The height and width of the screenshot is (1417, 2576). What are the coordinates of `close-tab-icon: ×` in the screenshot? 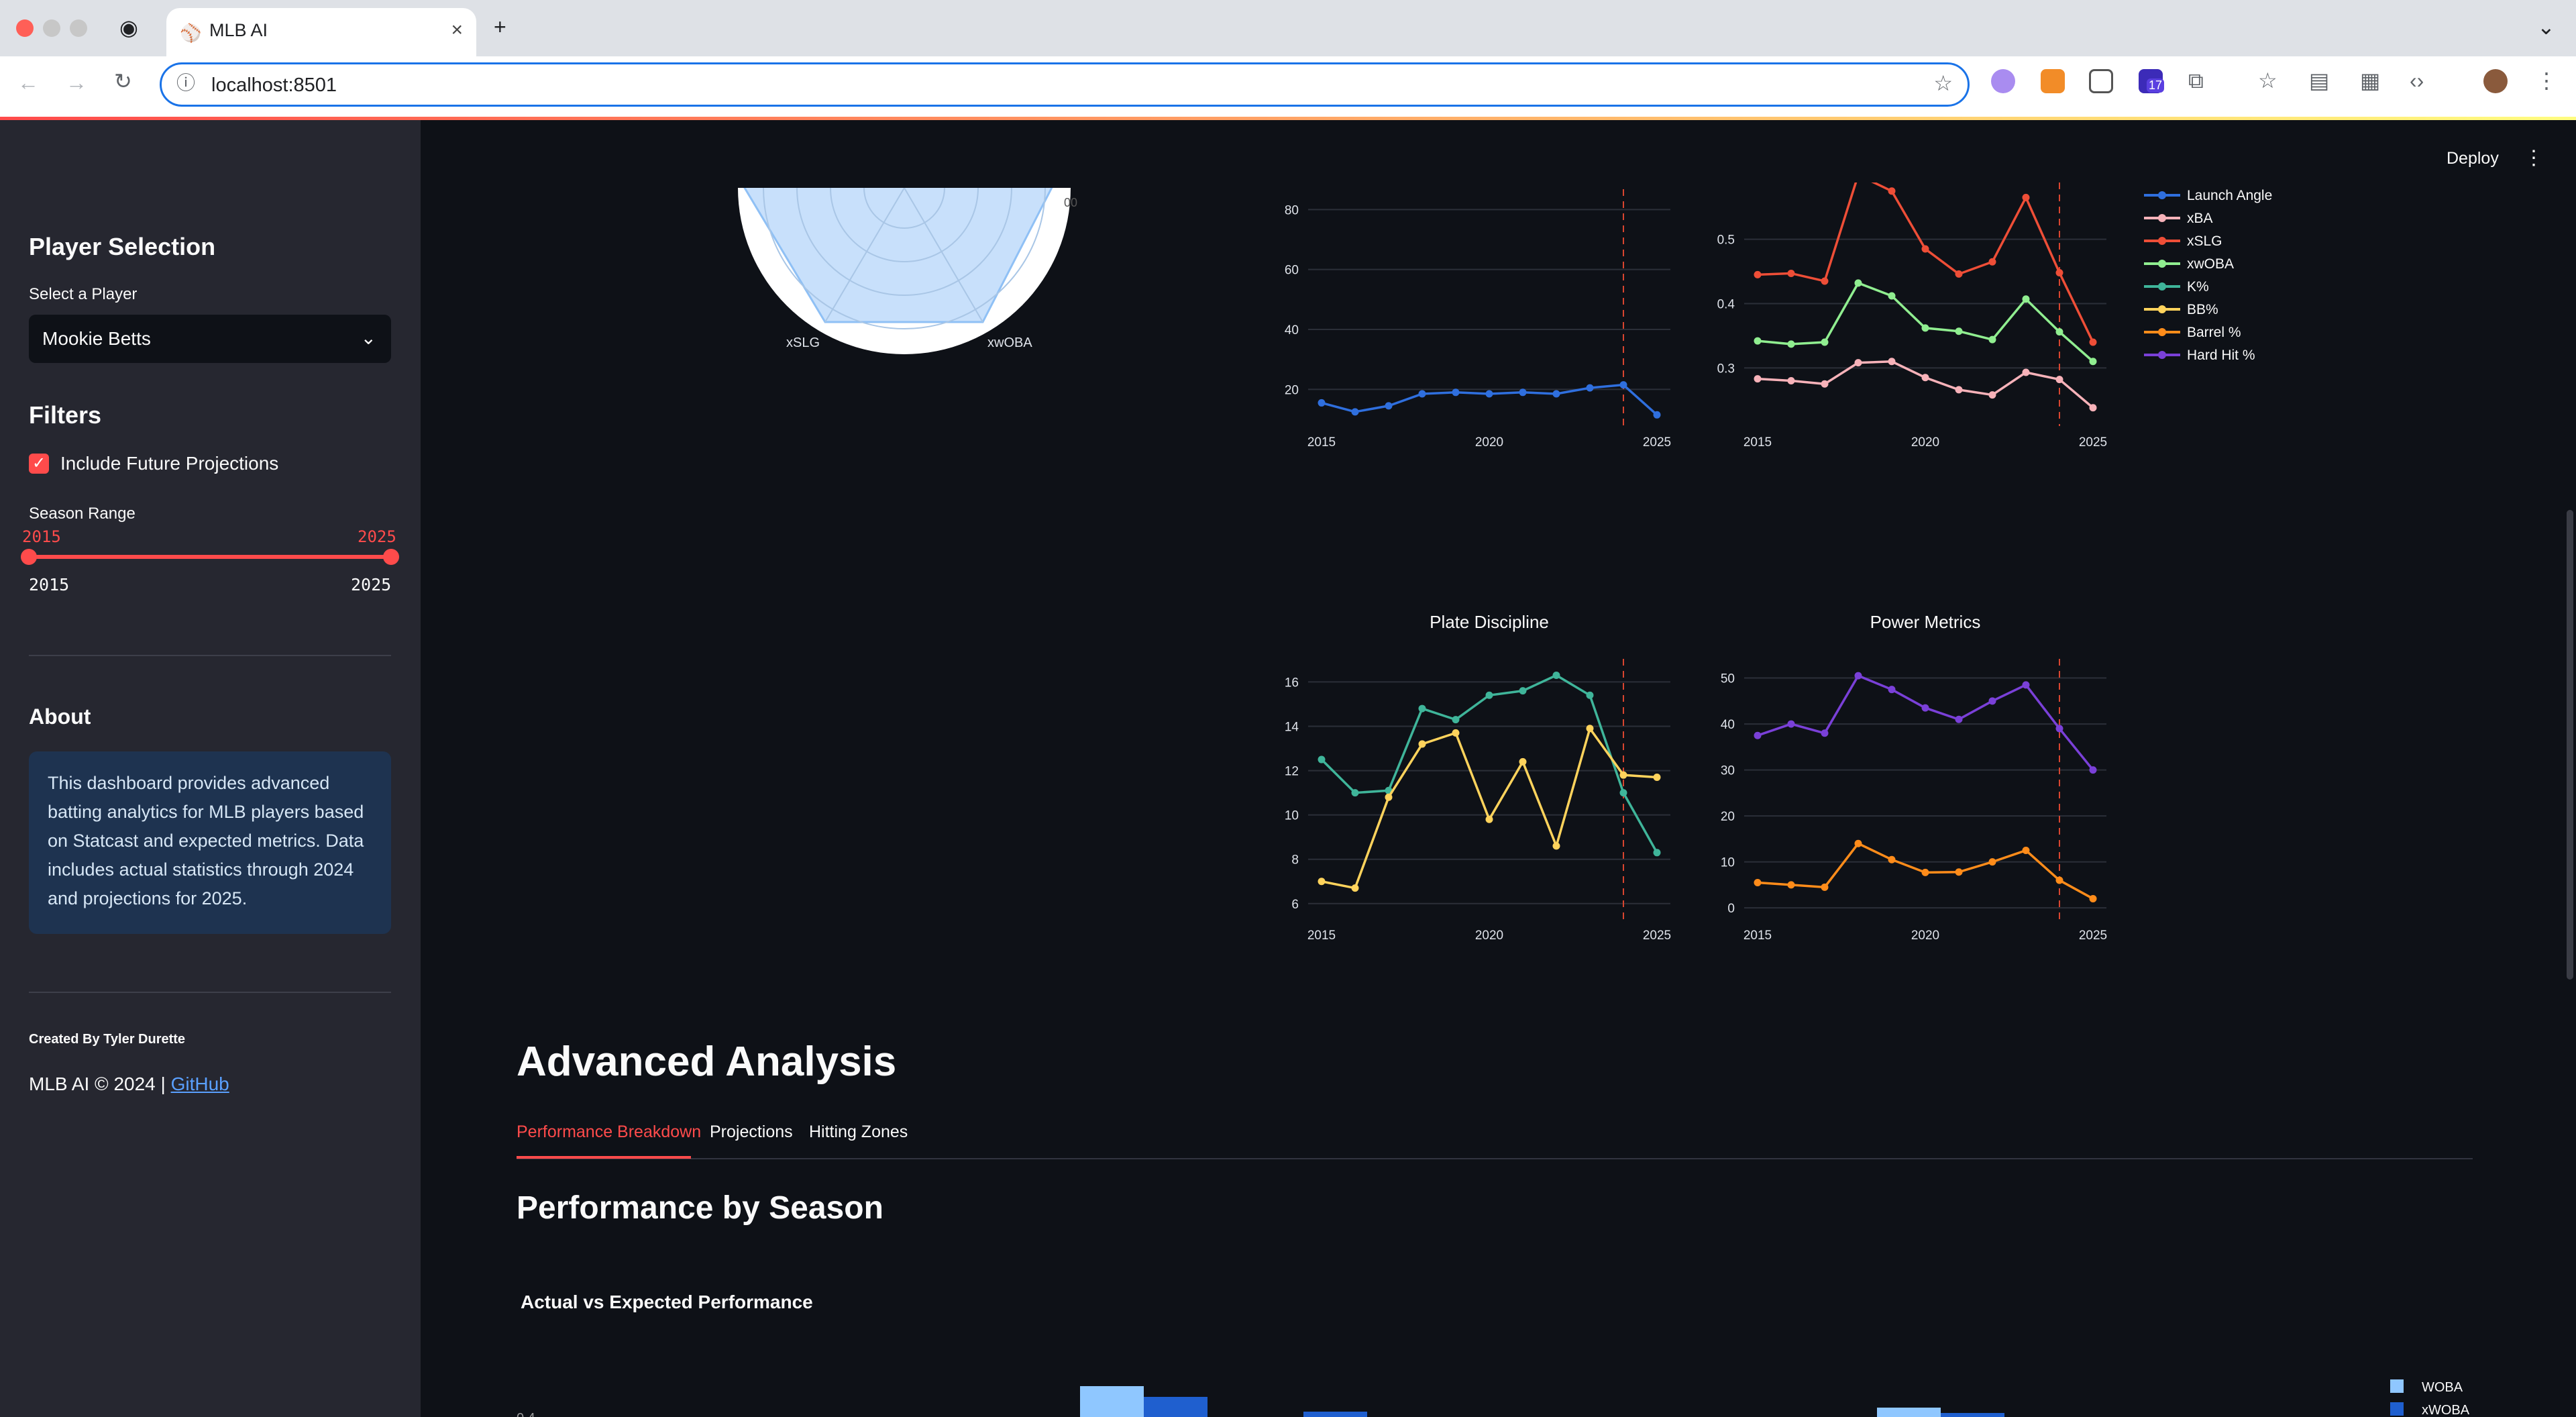 It's located at (457, 30).